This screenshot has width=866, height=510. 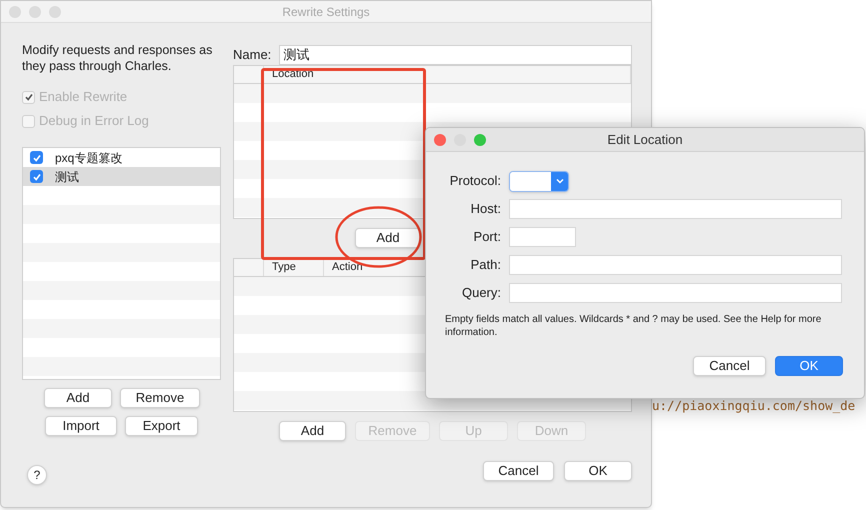 What do you see at coordinates (252, 55) in the screenshot?
I see `name-label: Name:` at bounding box center [252, 55].